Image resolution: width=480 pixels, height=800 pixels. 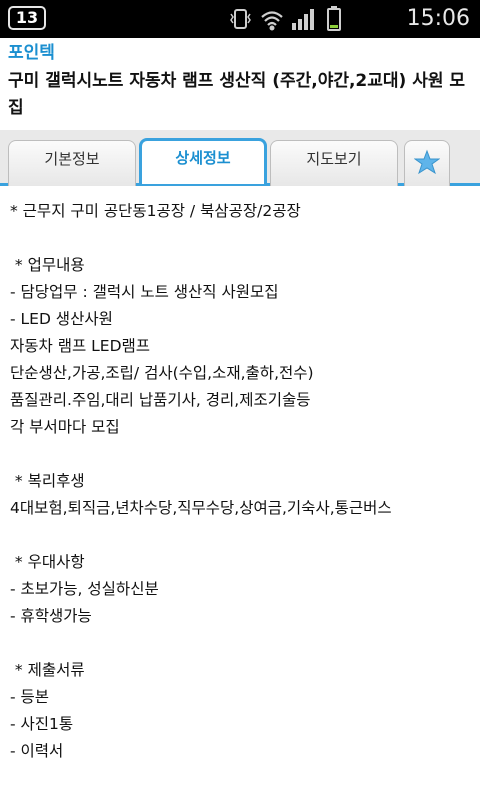 What do you see at coordinates (334, 18) in the screenshot?
I see `battery-icon` at bounding box center [334, 18].